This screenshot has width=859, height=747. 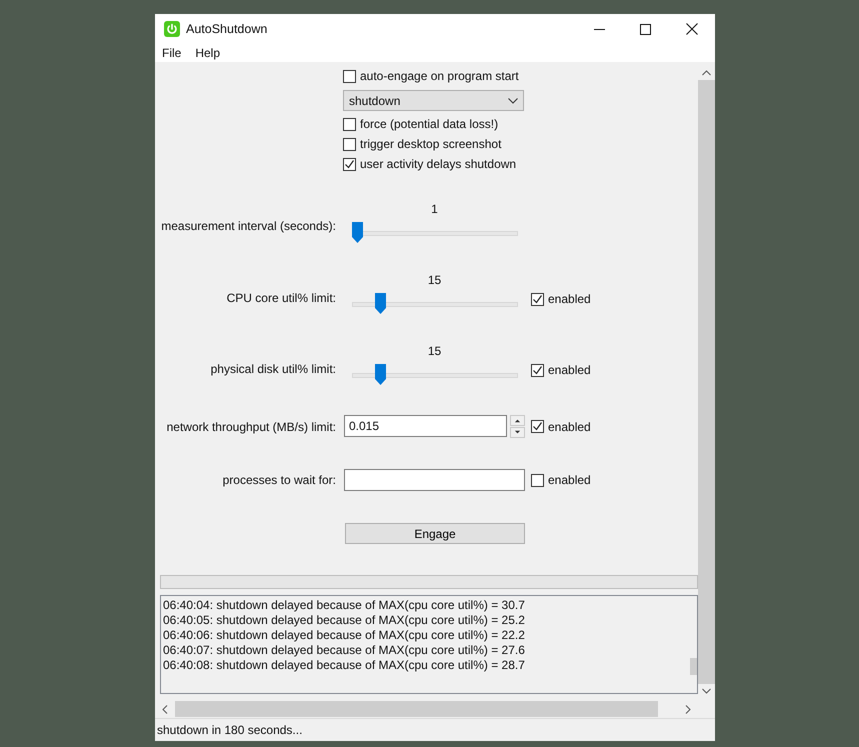 What do you see at coordinates (435, 533) in the screenshot?
I see `engage-button: Engage` at bounding box center [435, 533].